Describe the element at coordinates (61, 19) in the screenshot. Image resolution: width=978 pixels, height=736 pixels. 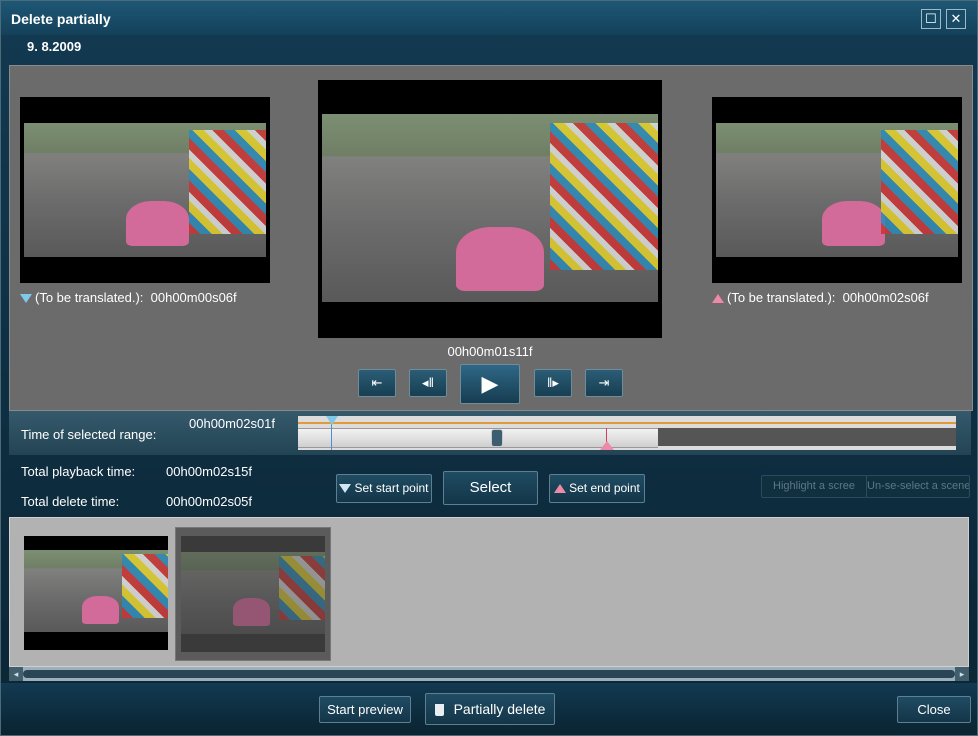
I see `window-title: Delete partially` at that location.